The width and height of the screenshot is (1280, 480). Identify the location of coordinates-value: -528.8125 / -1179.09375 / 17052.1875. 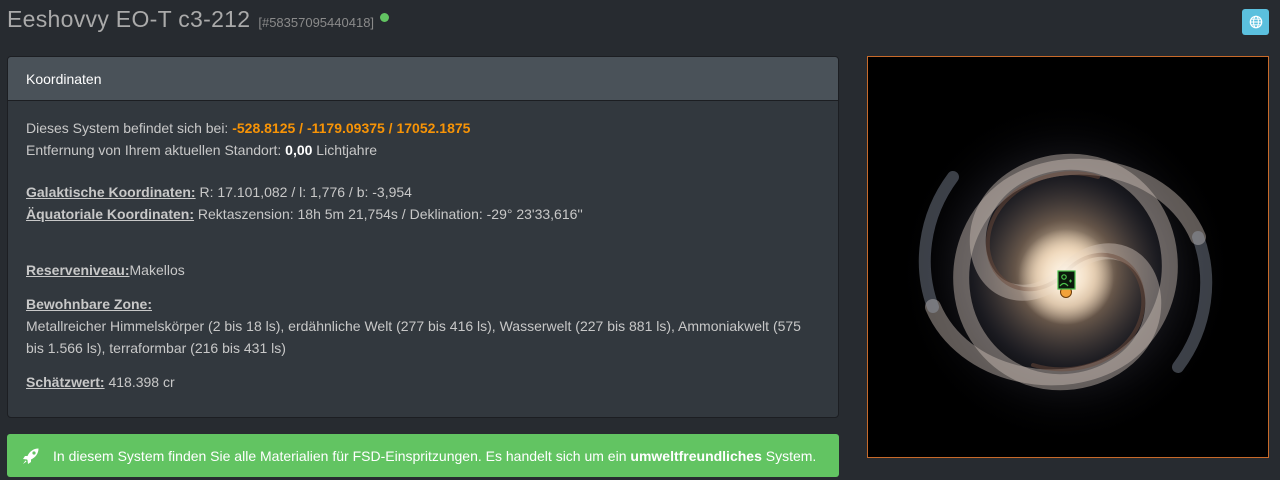
(351, 128).